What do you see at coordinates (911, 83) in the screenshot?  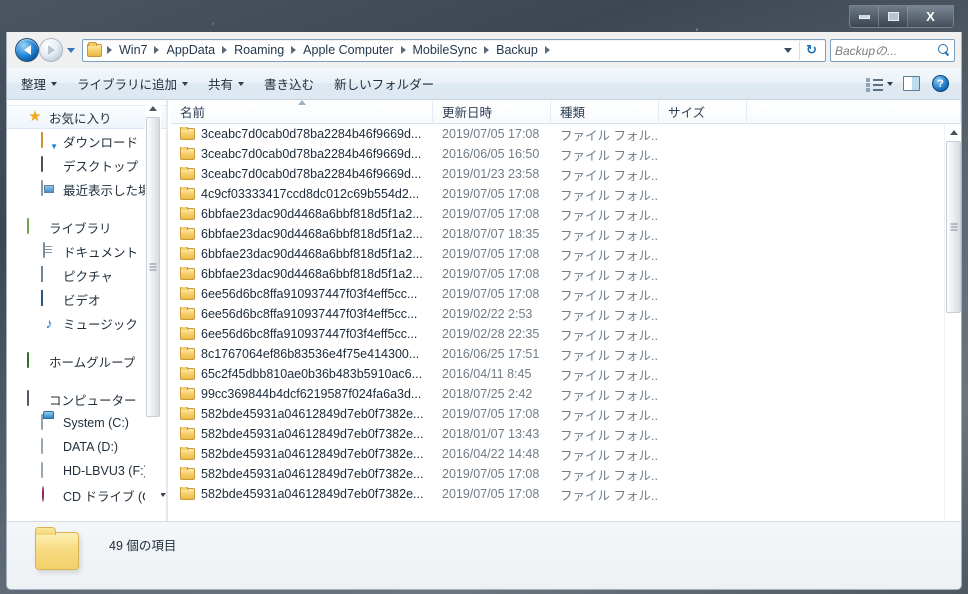 I see `preview-pane-icon` at bounding box center [911, 83].